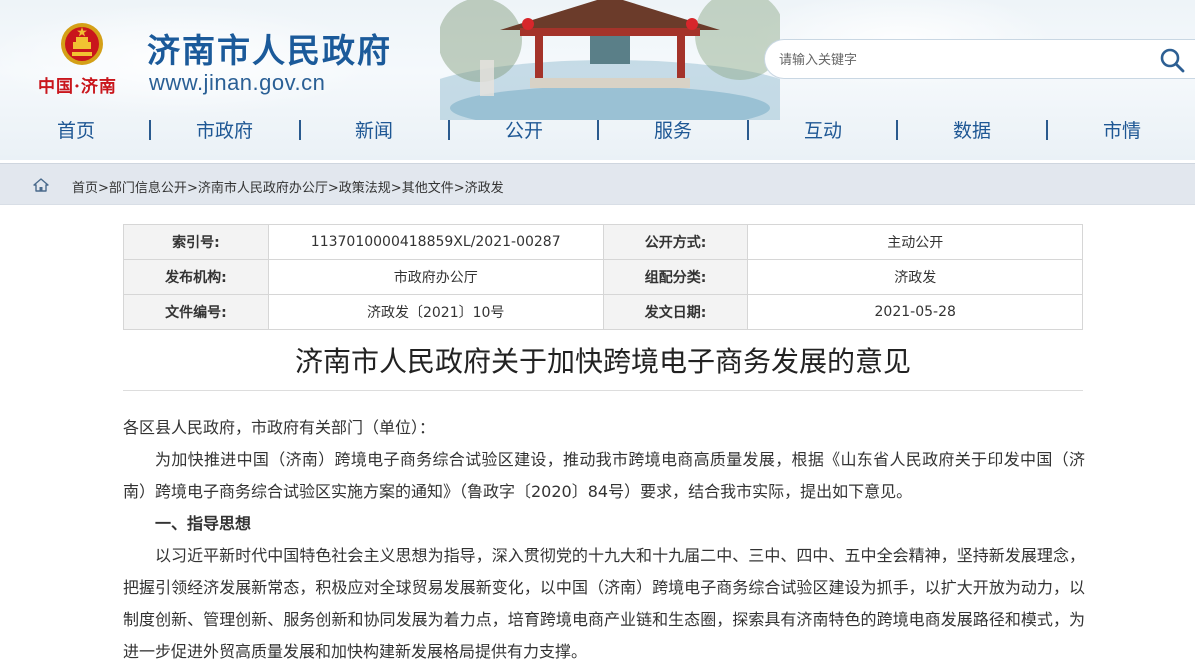 This screenshot has width=1195, height=665. What do you see at coordinates (148, 188) in the screenshot?
I see `breadcrumb-item-department-info: 部门信息公开` at bounding box center [148, 188].